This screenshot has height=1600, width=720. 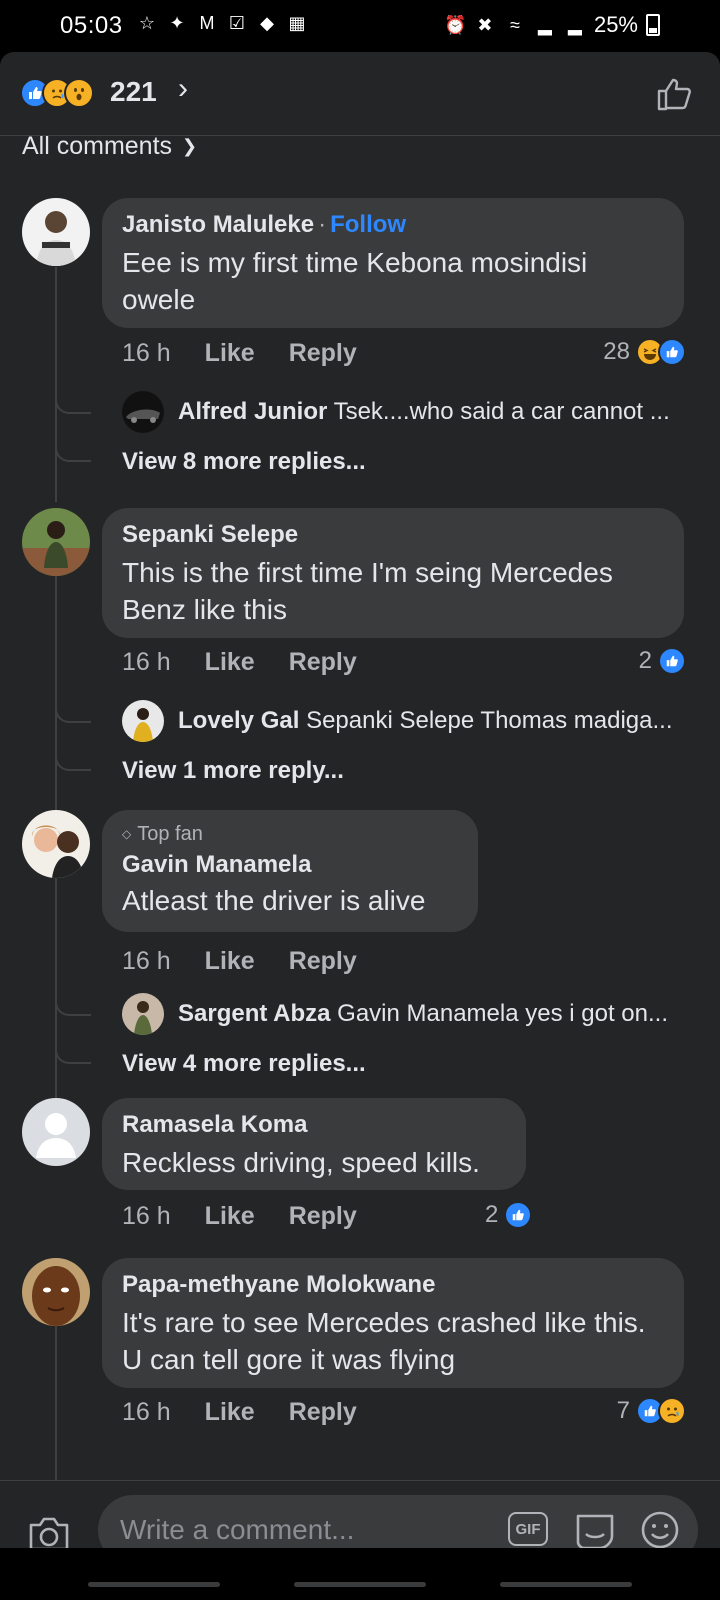 I want to click on check-icon: ☑, so click(x=237, y=23).